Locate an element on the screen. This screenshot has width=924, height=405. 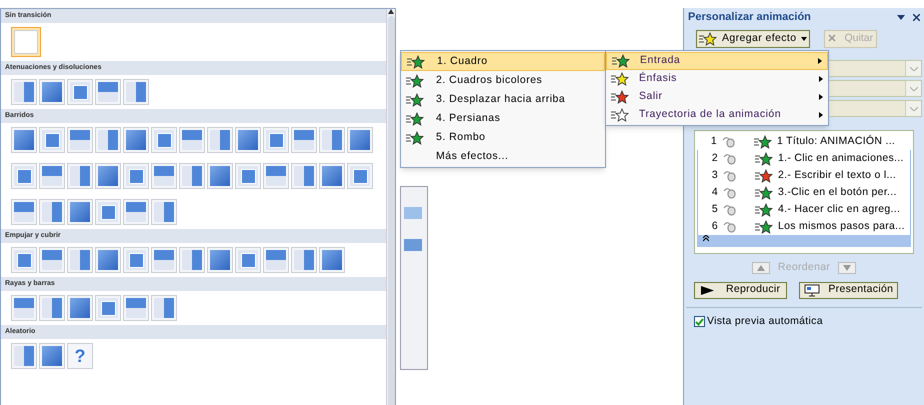
scroll-up-icon is located at coordinates (391, 11).